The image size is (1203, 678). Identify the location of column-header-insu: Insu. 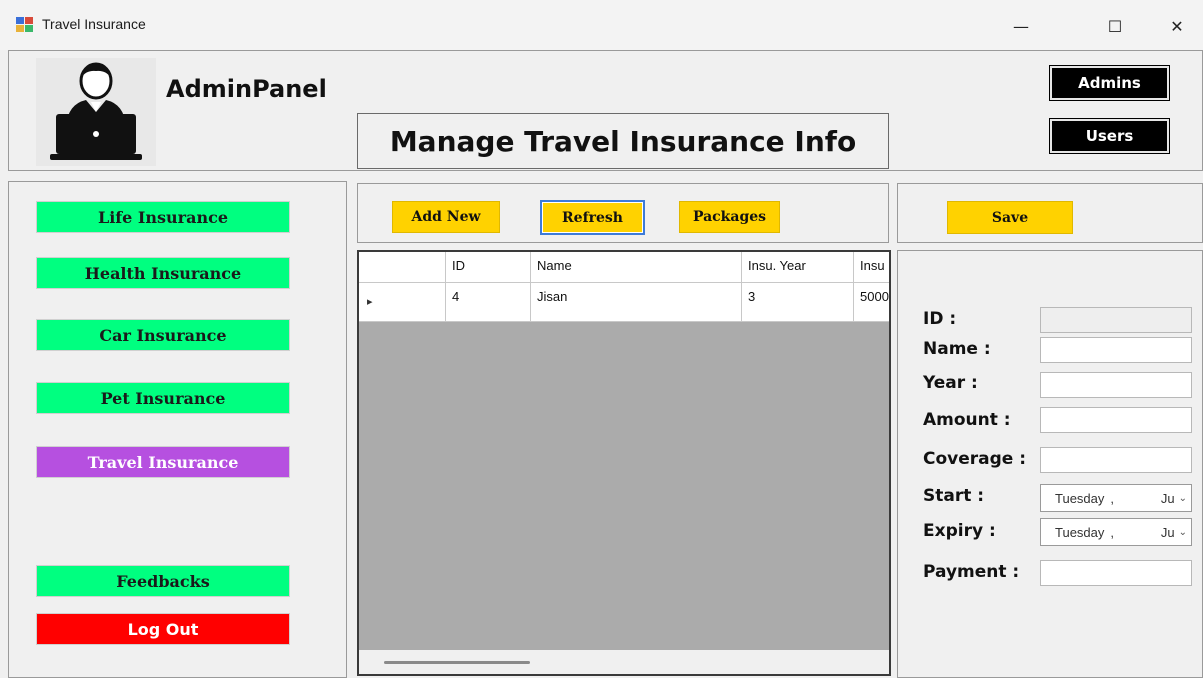
(871, 267).